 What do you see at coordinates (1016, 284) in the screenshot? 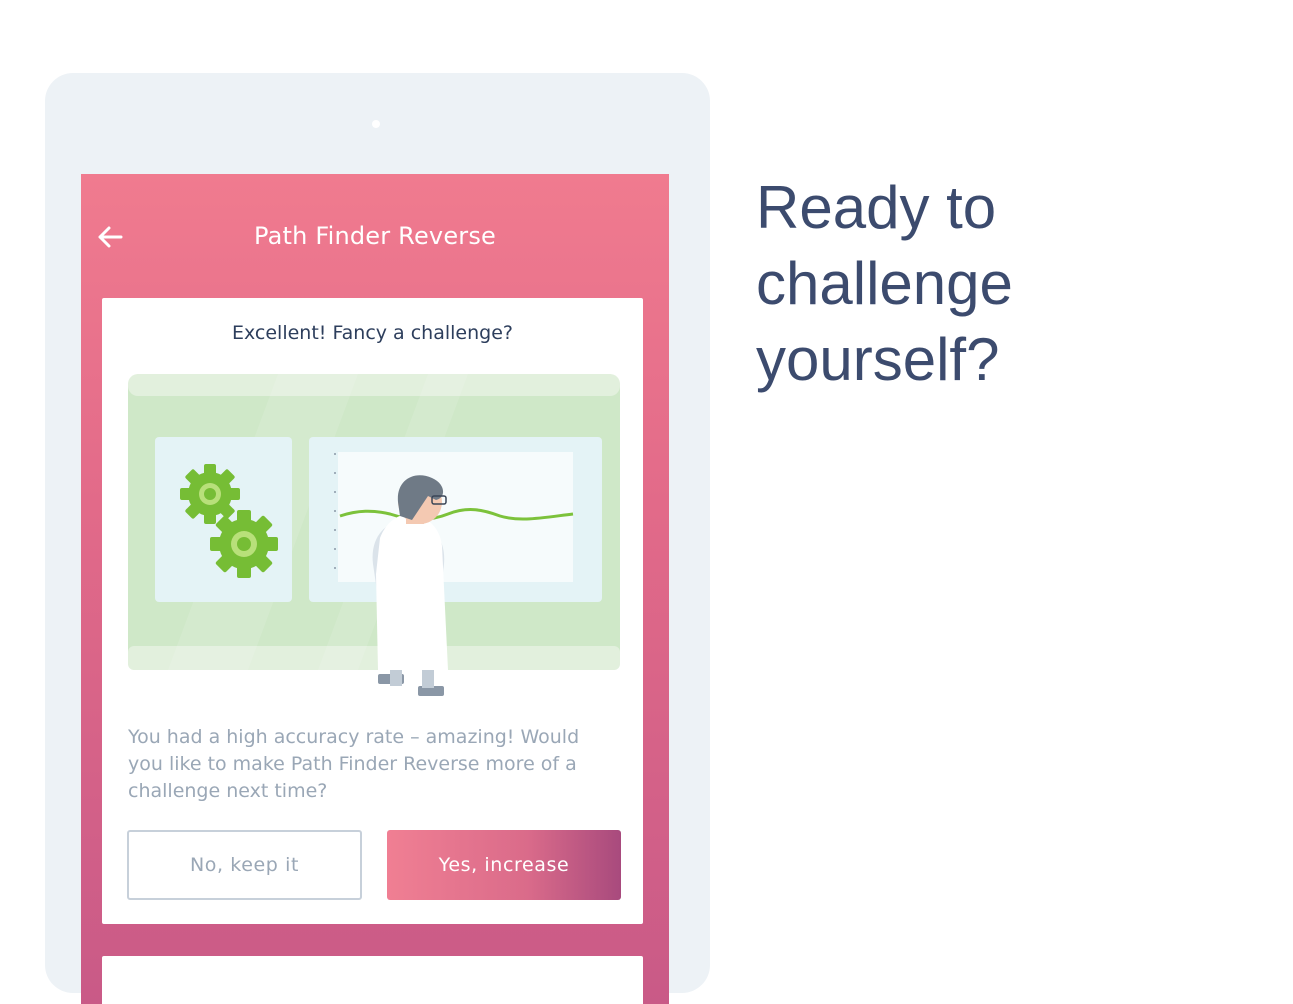
I see `promo-headline: Ready to challenge yourself?` at bounding box center [1016, 284].